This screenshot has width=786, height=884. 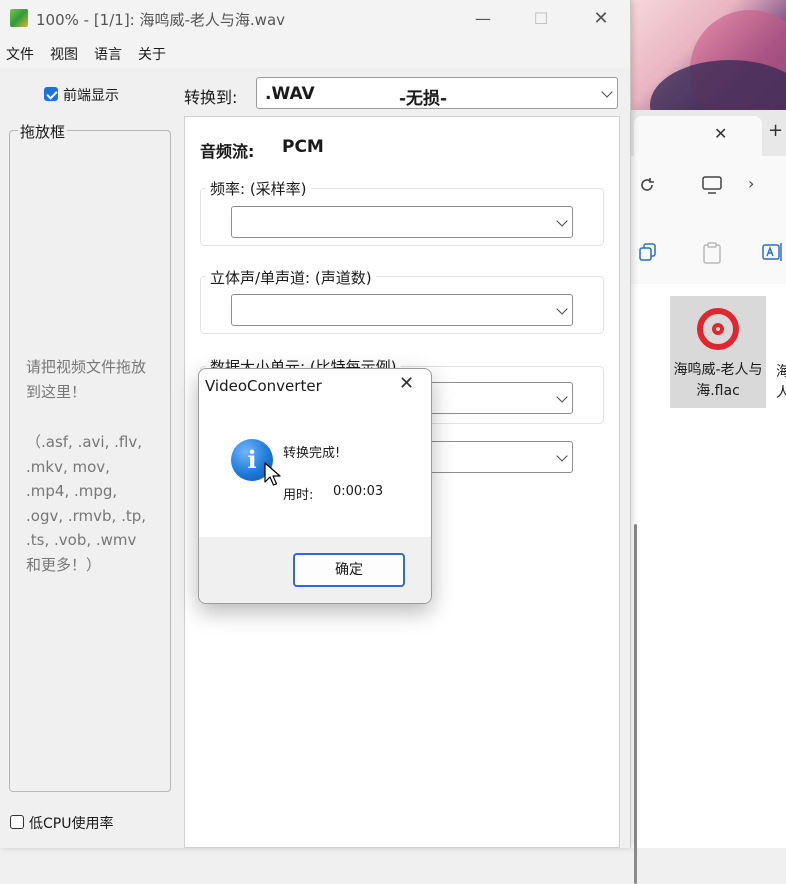 I want to click on tab-close-icon: ✕, so click(x=720, y=133).